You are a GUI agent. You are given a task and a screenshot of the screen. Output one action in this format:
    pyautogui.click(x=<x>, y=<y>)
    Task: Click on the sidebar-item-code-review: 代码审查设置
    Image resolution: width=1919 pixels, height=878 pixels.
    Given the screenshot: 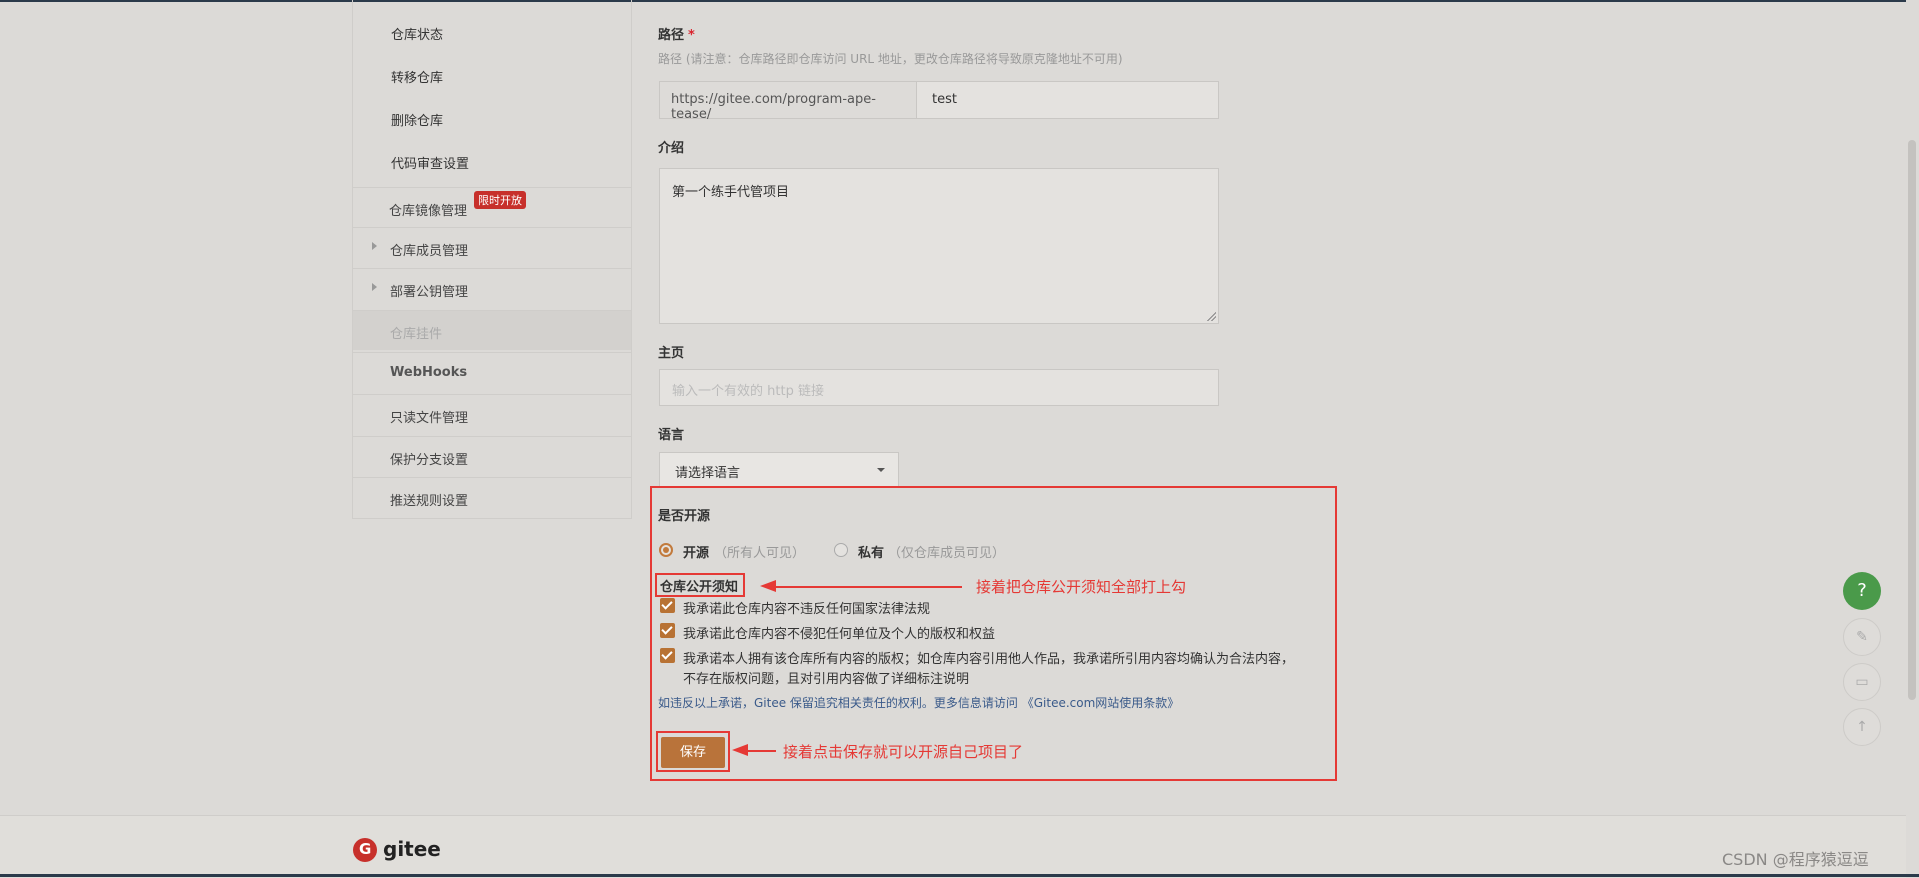 What is the action you would take?
    pyautogui.click(x=430, y=162)
    